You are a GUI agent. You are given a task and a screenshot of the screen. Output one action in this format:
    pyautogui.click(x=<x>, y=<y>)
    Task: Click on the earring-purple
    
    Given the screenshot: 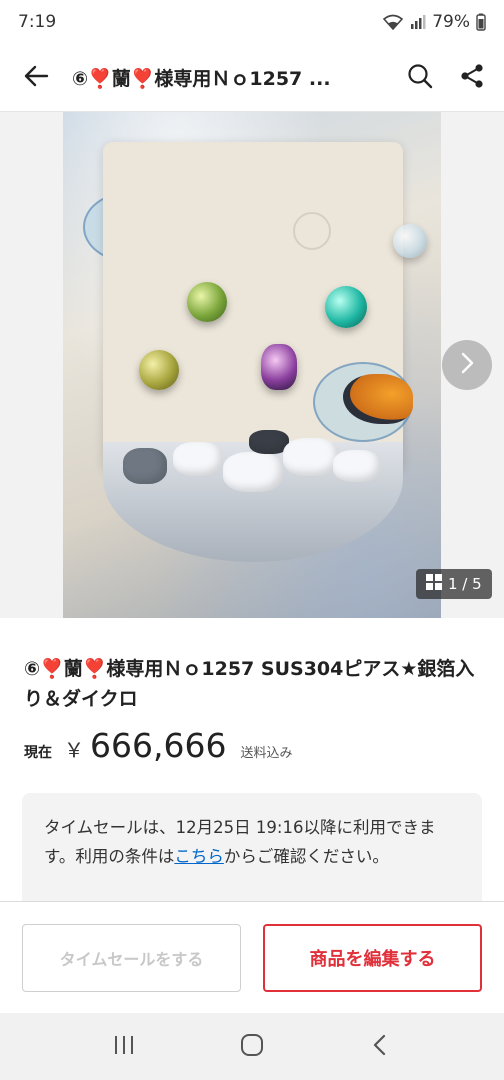 What is the action you would take?
    pyautogui.click(x=279, y=367)
    